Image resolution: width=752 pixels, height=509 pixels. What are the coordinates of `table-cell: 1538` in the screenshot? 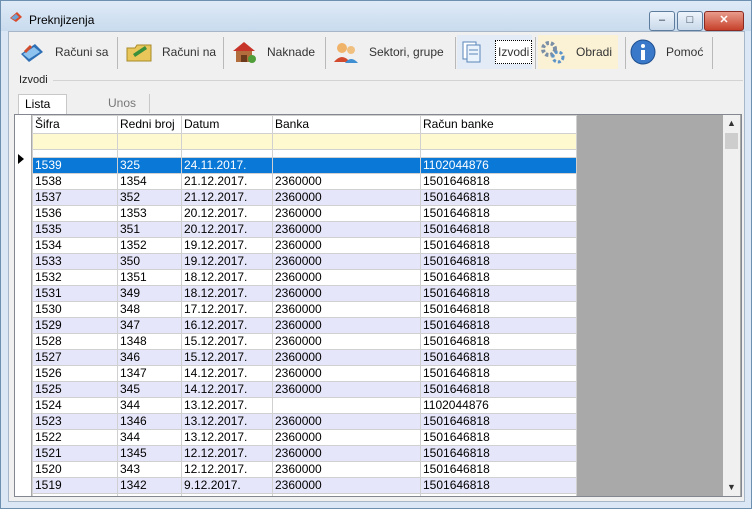 It's located at (75, 181).